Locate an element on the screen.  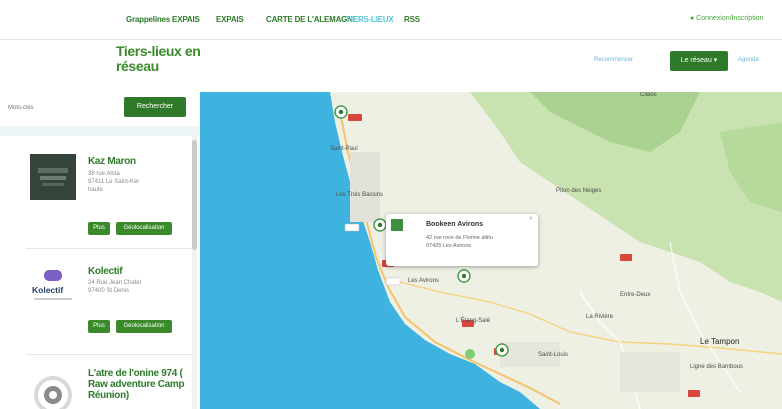
popup-thumbnail-icon is located at coordinates (397, 225).